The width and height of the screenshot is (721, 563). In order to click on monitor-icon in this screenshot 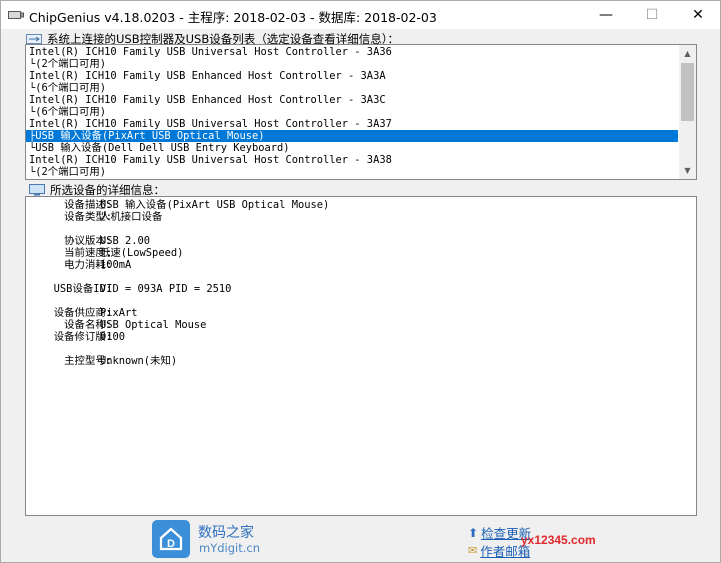, I will do `click(37, 190)`.